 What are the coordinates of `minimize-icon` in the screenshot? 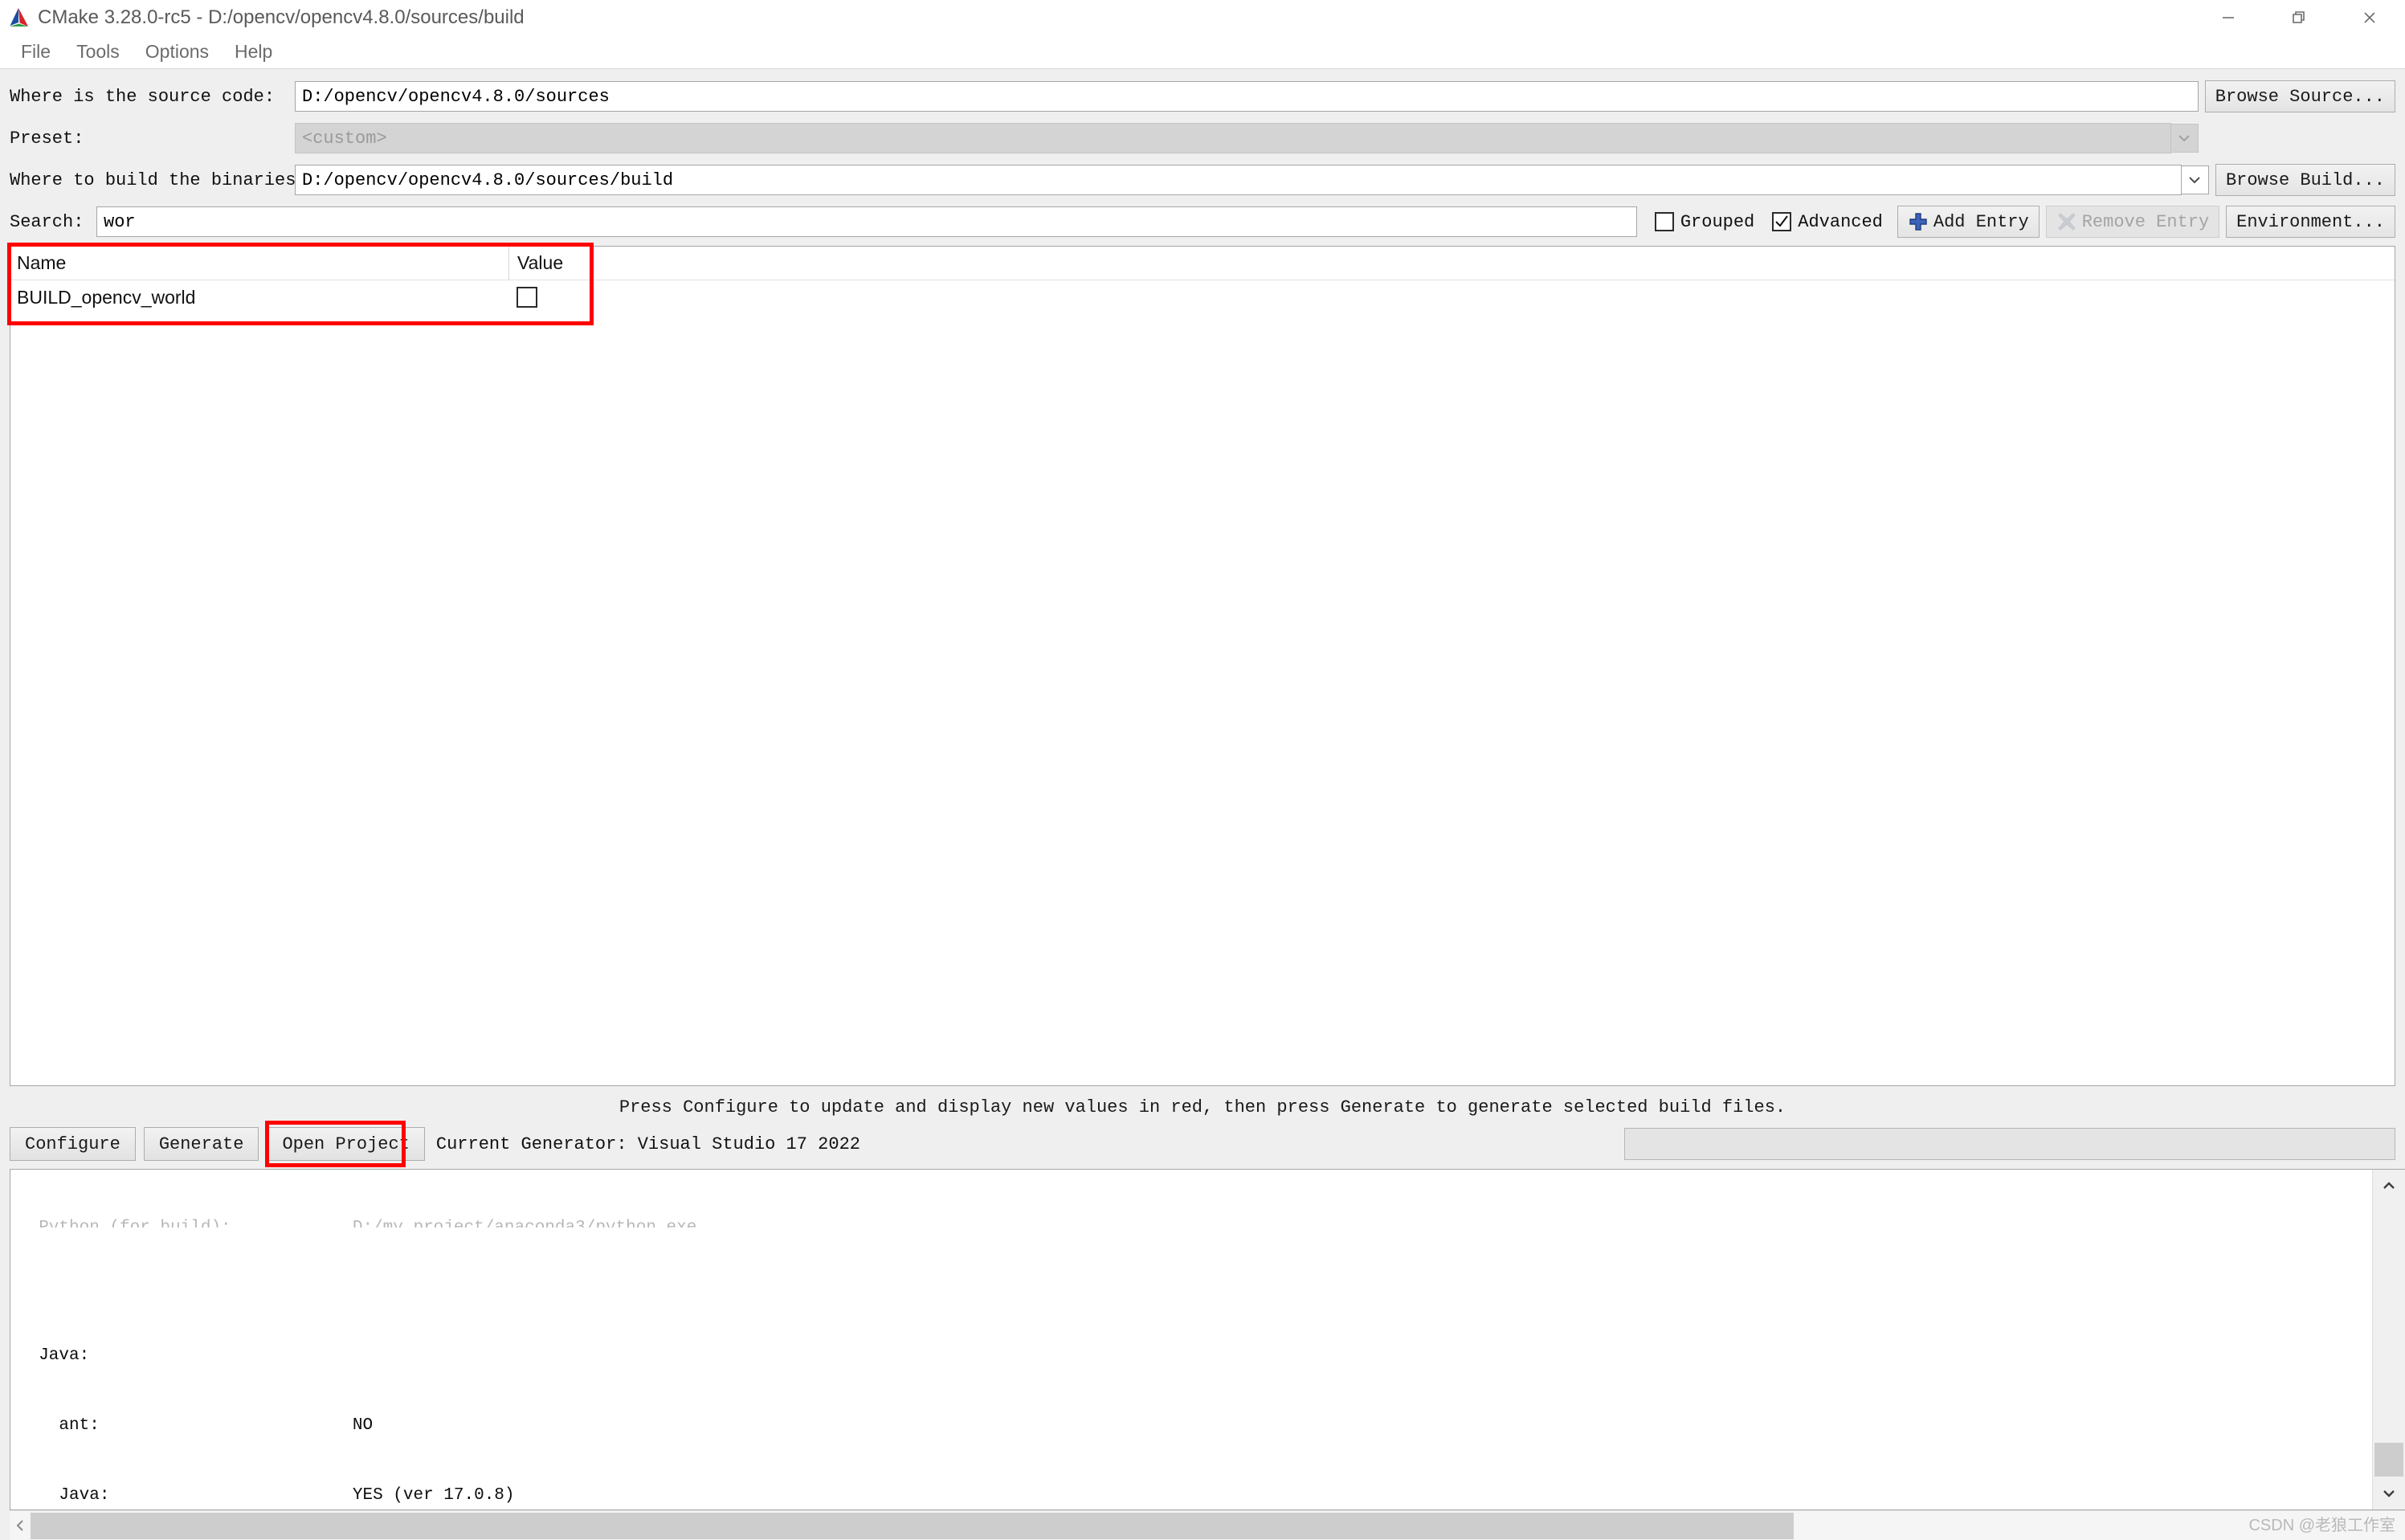 It's located at (2228, 17).